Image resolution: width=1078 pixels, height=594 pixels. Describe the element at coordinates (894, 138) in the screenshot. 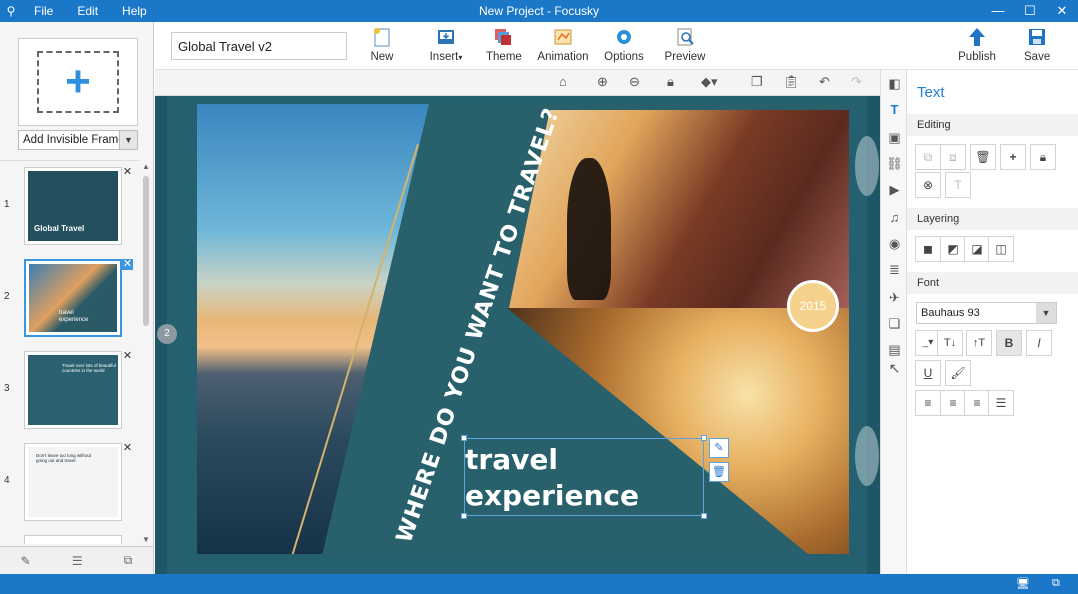

I see `image-icon: ▣` at that location.